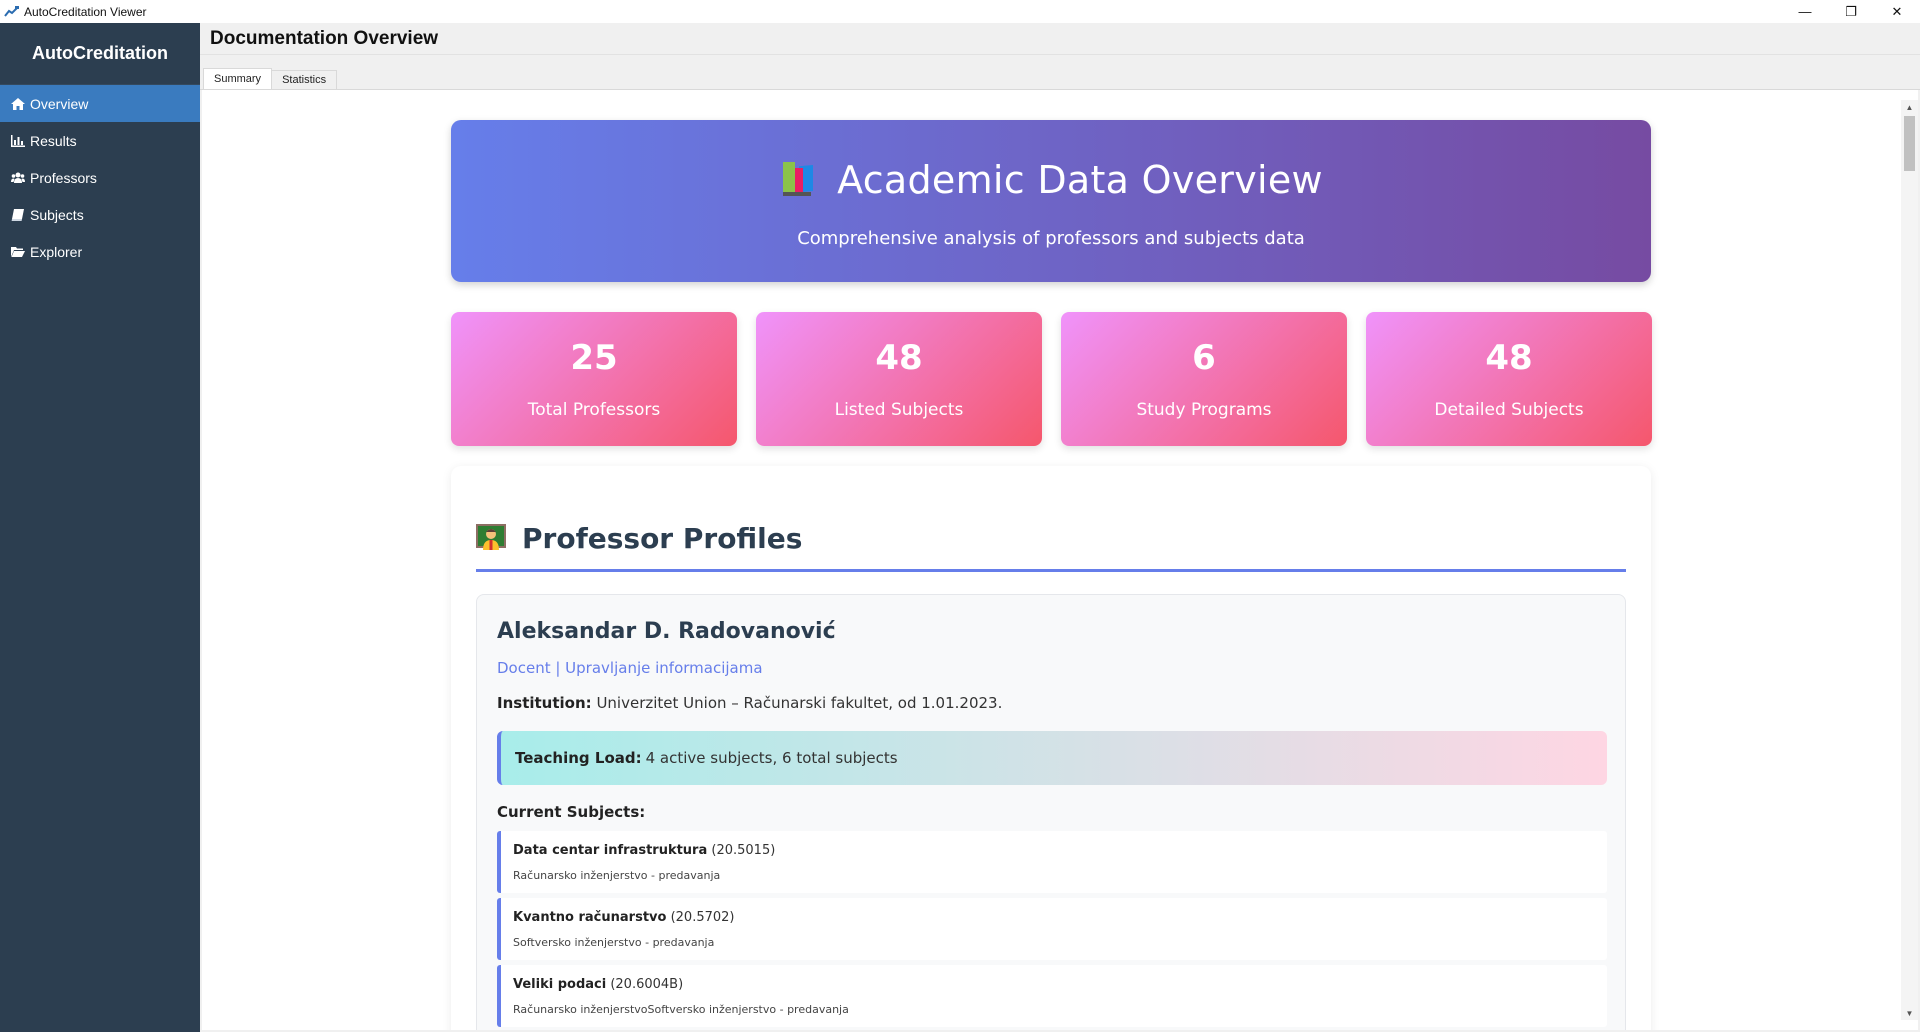 This screenshot has width=1920, height=1032. Describe the element at coordinates (12, 12) in the screenshot. I see `app-logo-icon` at that location.